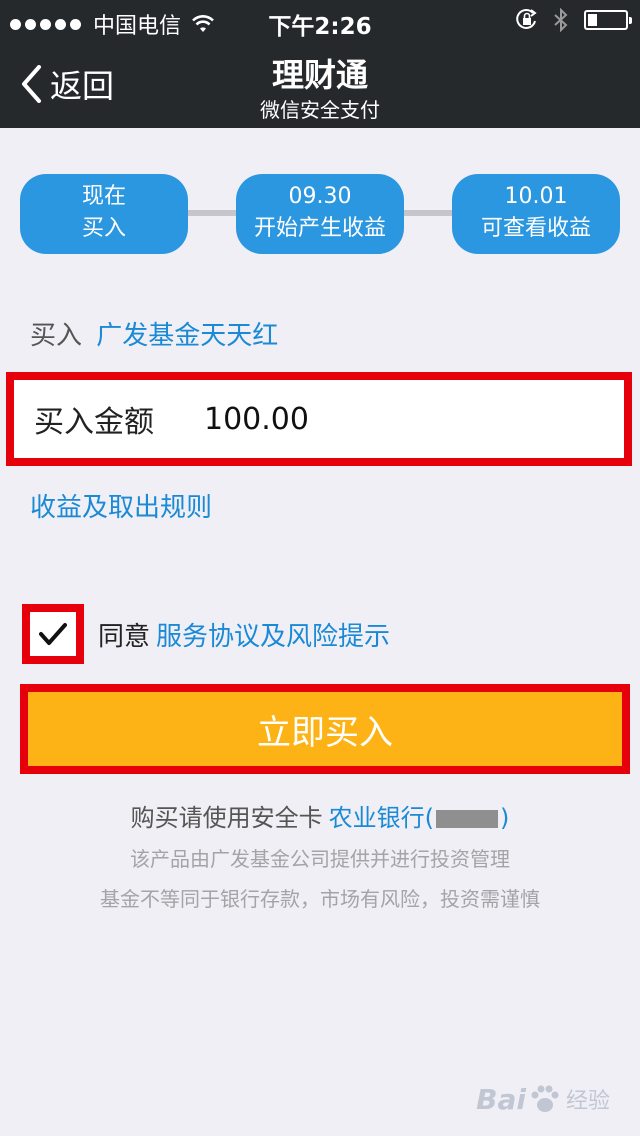 The height and width of the screenshot is (1136, 640). I want to click on paw-icon, so click(545, 1098).